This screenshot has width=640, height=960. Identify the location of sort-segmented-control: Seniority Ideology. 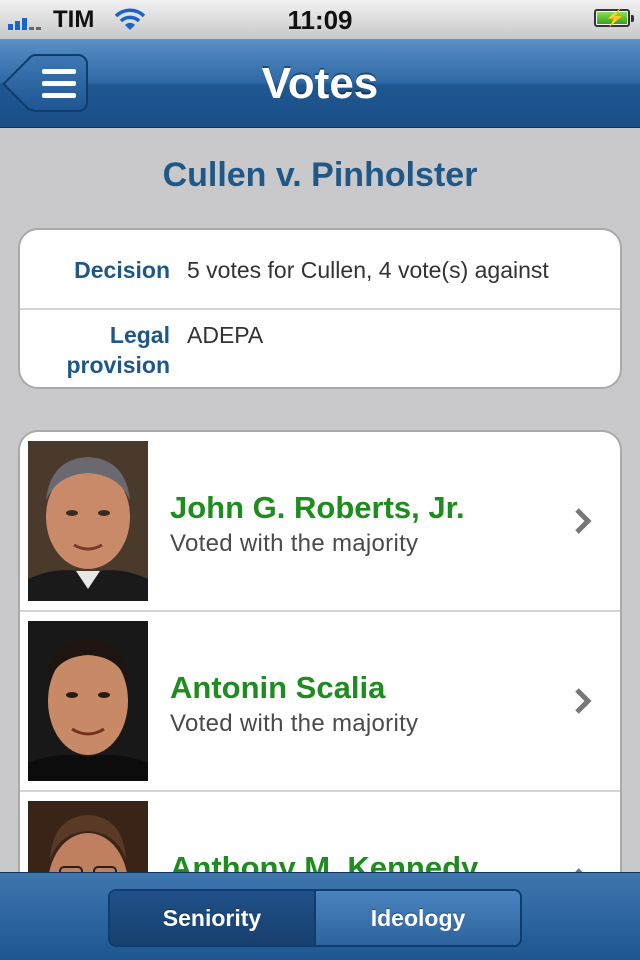
(315, 918).